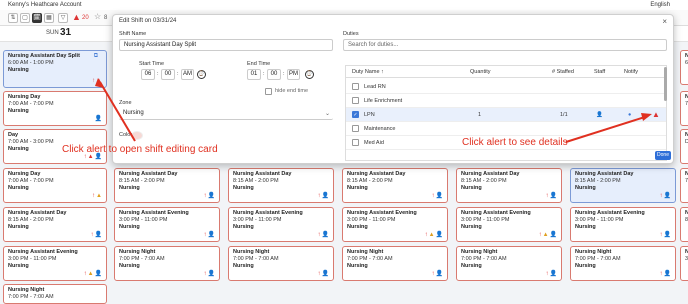 The image size is (688, 304). What do you see at coordinates (368, 72) in the screenshot?
I see `col-duty-name: Duty Name ↑` at bounding box center [368, 72].